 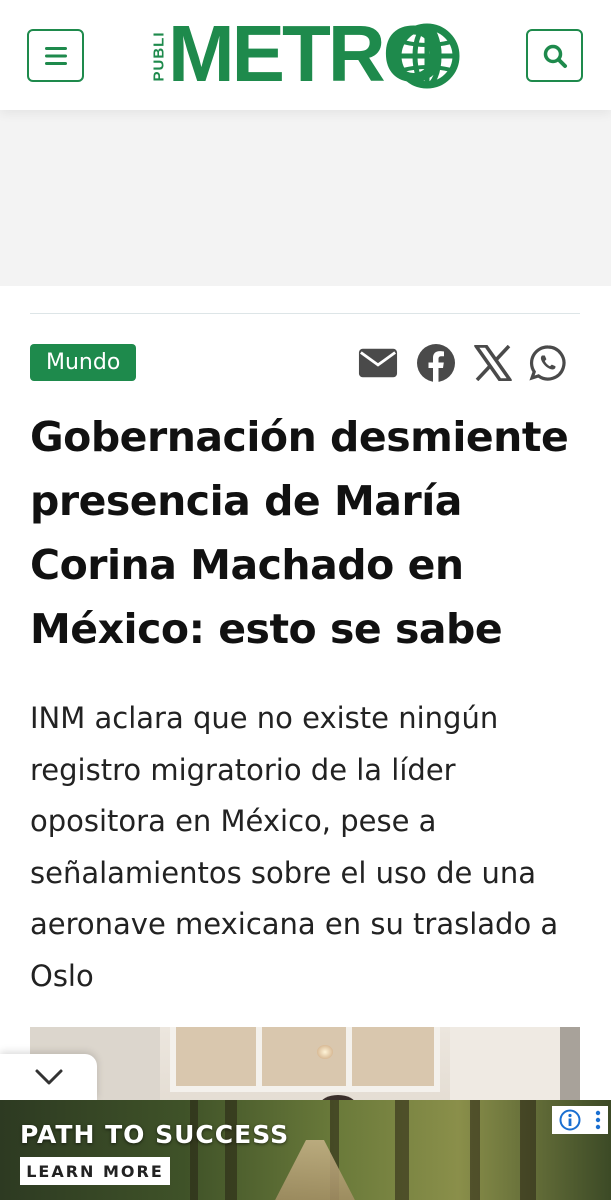 I want to click on chevron-down-icon, so click(x=48, y=1077).